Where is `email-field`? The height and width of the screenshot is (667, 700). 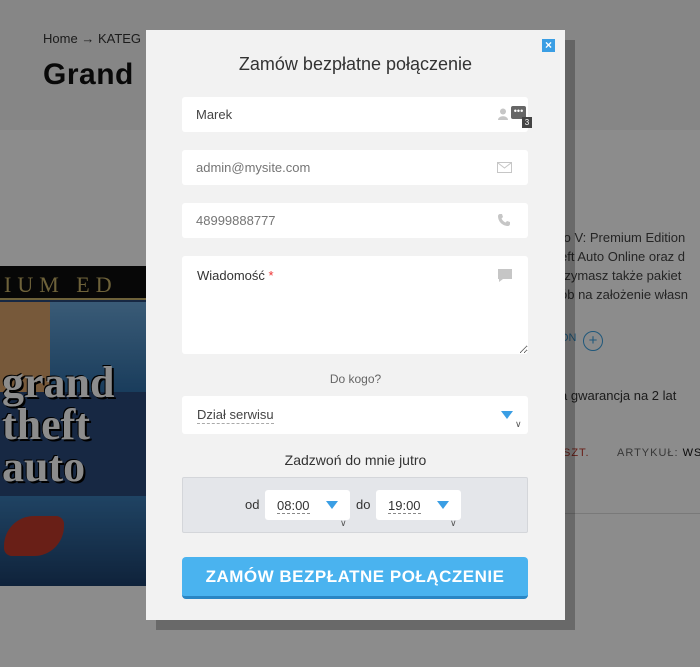 email-field is located at coordinates (355, 167).